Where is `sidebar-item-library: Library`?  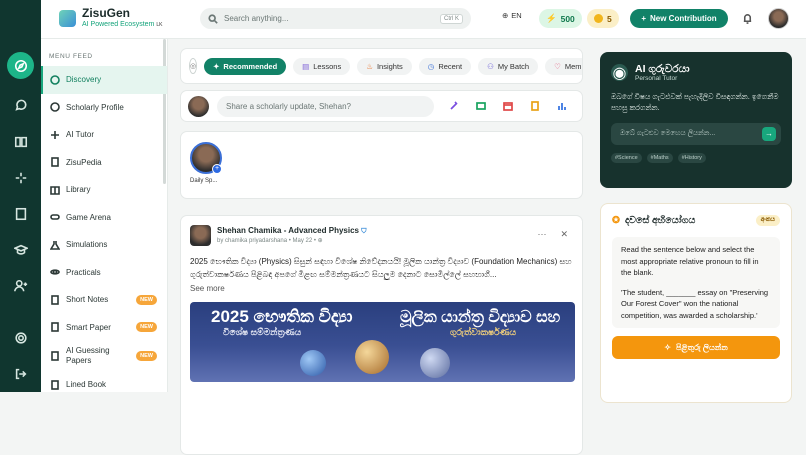 sidebar-item-library: Library is located at coordinates (104, 190).